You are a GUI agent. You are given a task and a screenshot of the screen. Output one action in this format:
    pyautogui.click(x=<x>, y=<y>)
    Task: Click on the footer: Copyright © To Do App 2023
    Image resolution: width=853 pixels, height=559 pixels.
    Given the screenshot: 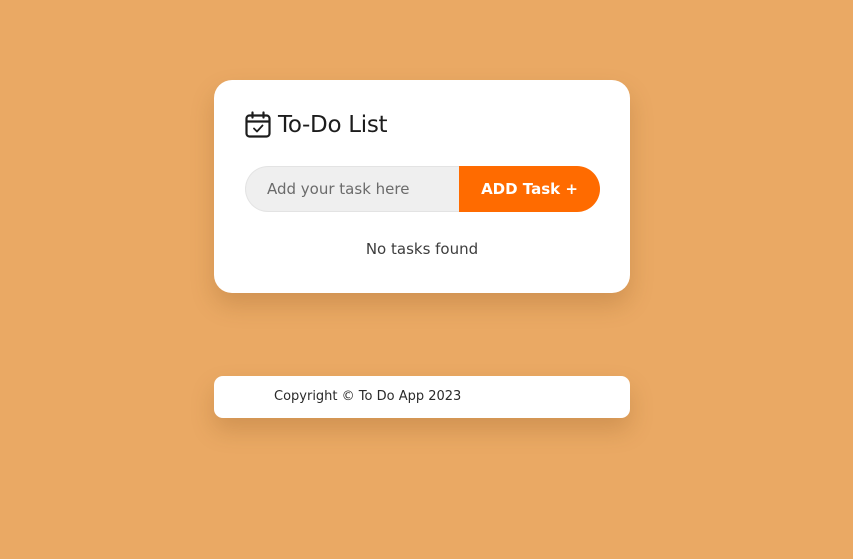 What is the action you would take?
    pyautogui.click(x=422, y=397)
    